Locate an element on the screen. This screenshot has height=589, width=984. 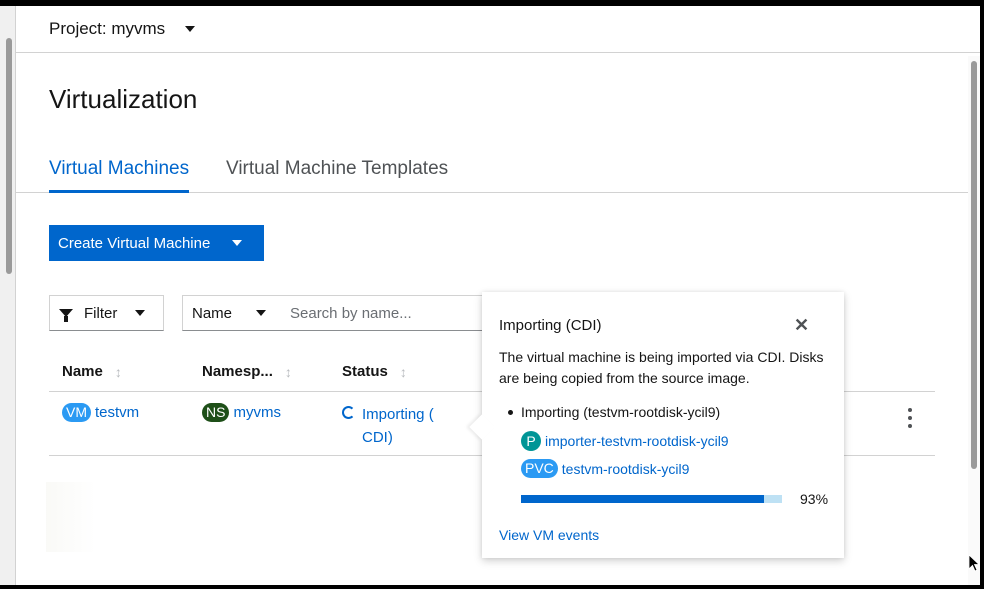
tab-virtual-machine-templates: Virtual Machine Templates is located at coordinates (337, 174).